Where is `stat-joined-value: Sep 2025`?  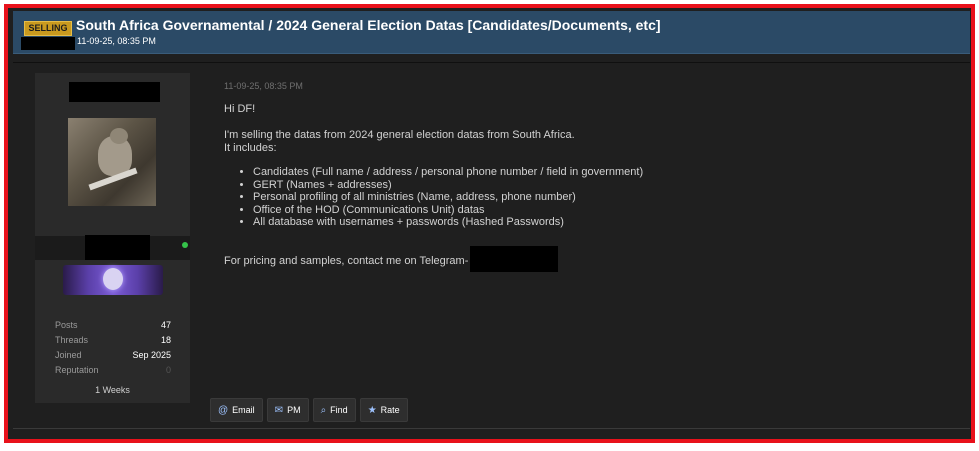
stat-joined-value: Sep 2025 is located at coordinates (151, 355).